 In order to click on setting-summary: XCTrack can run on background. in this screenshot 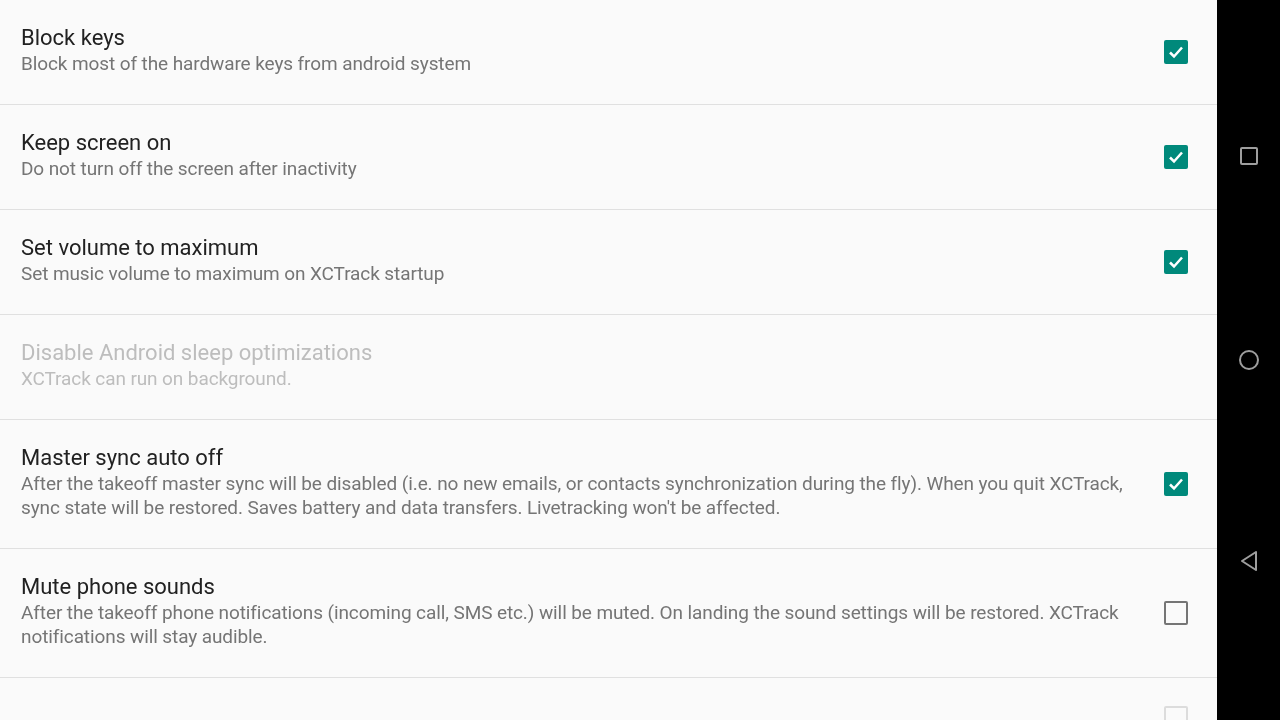, I will do `click(157, 379)`.